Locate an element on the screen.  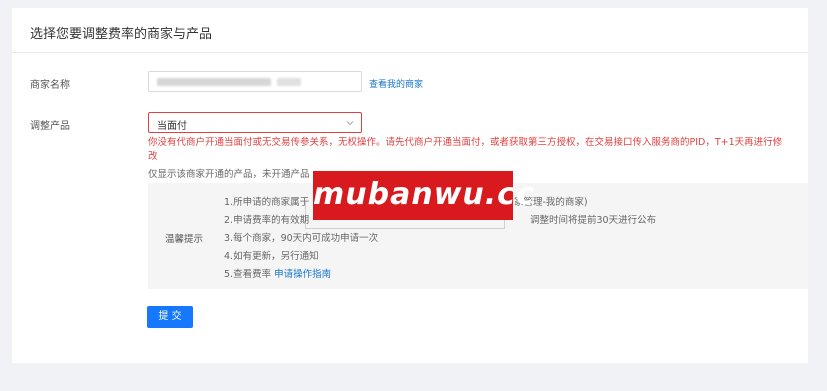
watermark-text: mubanwu.cc is located at coordinates (424, 194).